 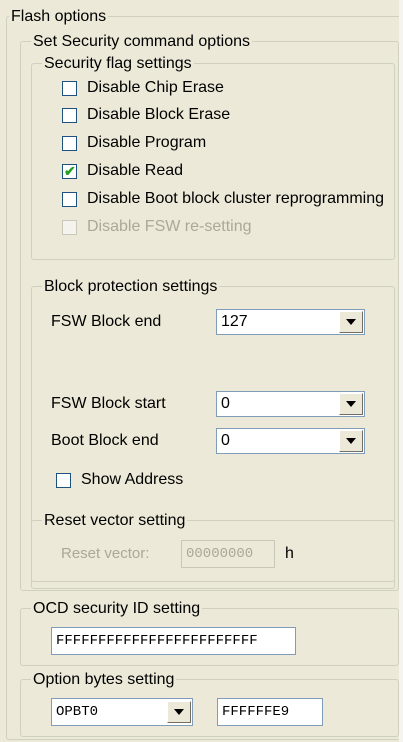 I want to click on disable-chip-erase-checkbox: Disable Chip Erase, so click(x=143, y=88).